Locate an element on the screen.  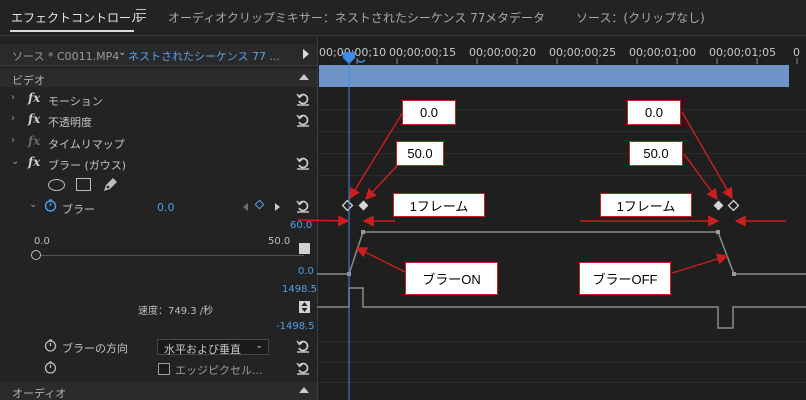
effect-label: モーション is located at coordinates (75, 101).